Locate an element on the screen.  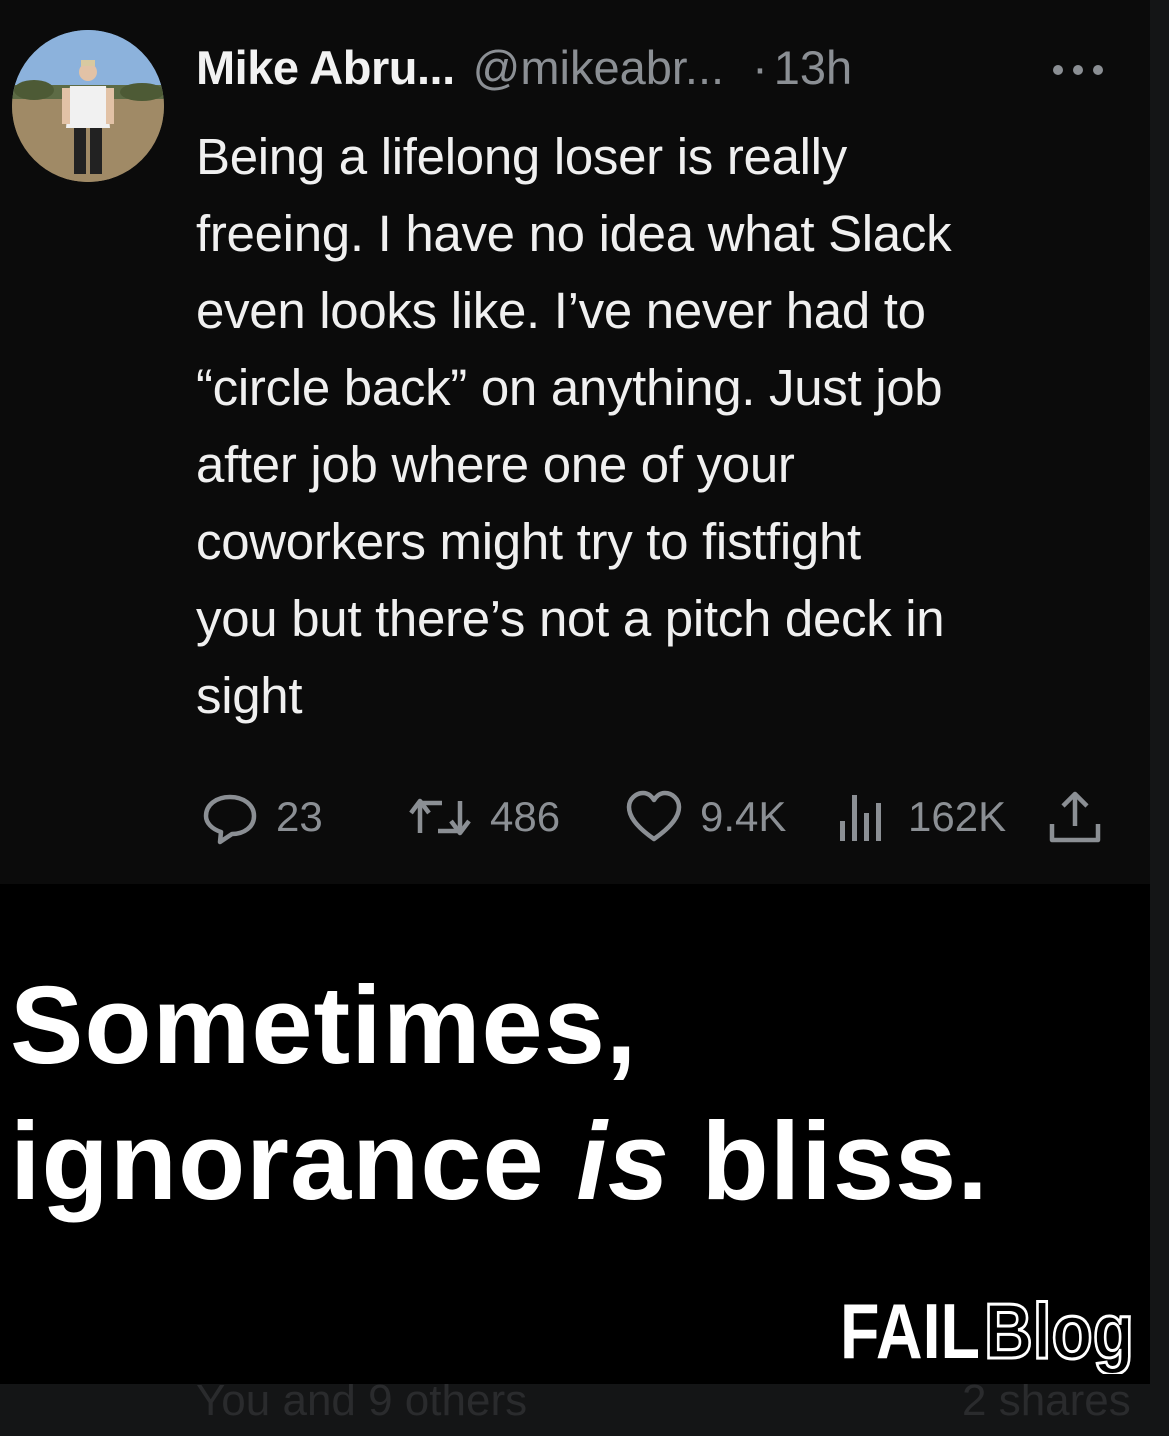
reply-button: 23 is located at coordinates (261, 817).